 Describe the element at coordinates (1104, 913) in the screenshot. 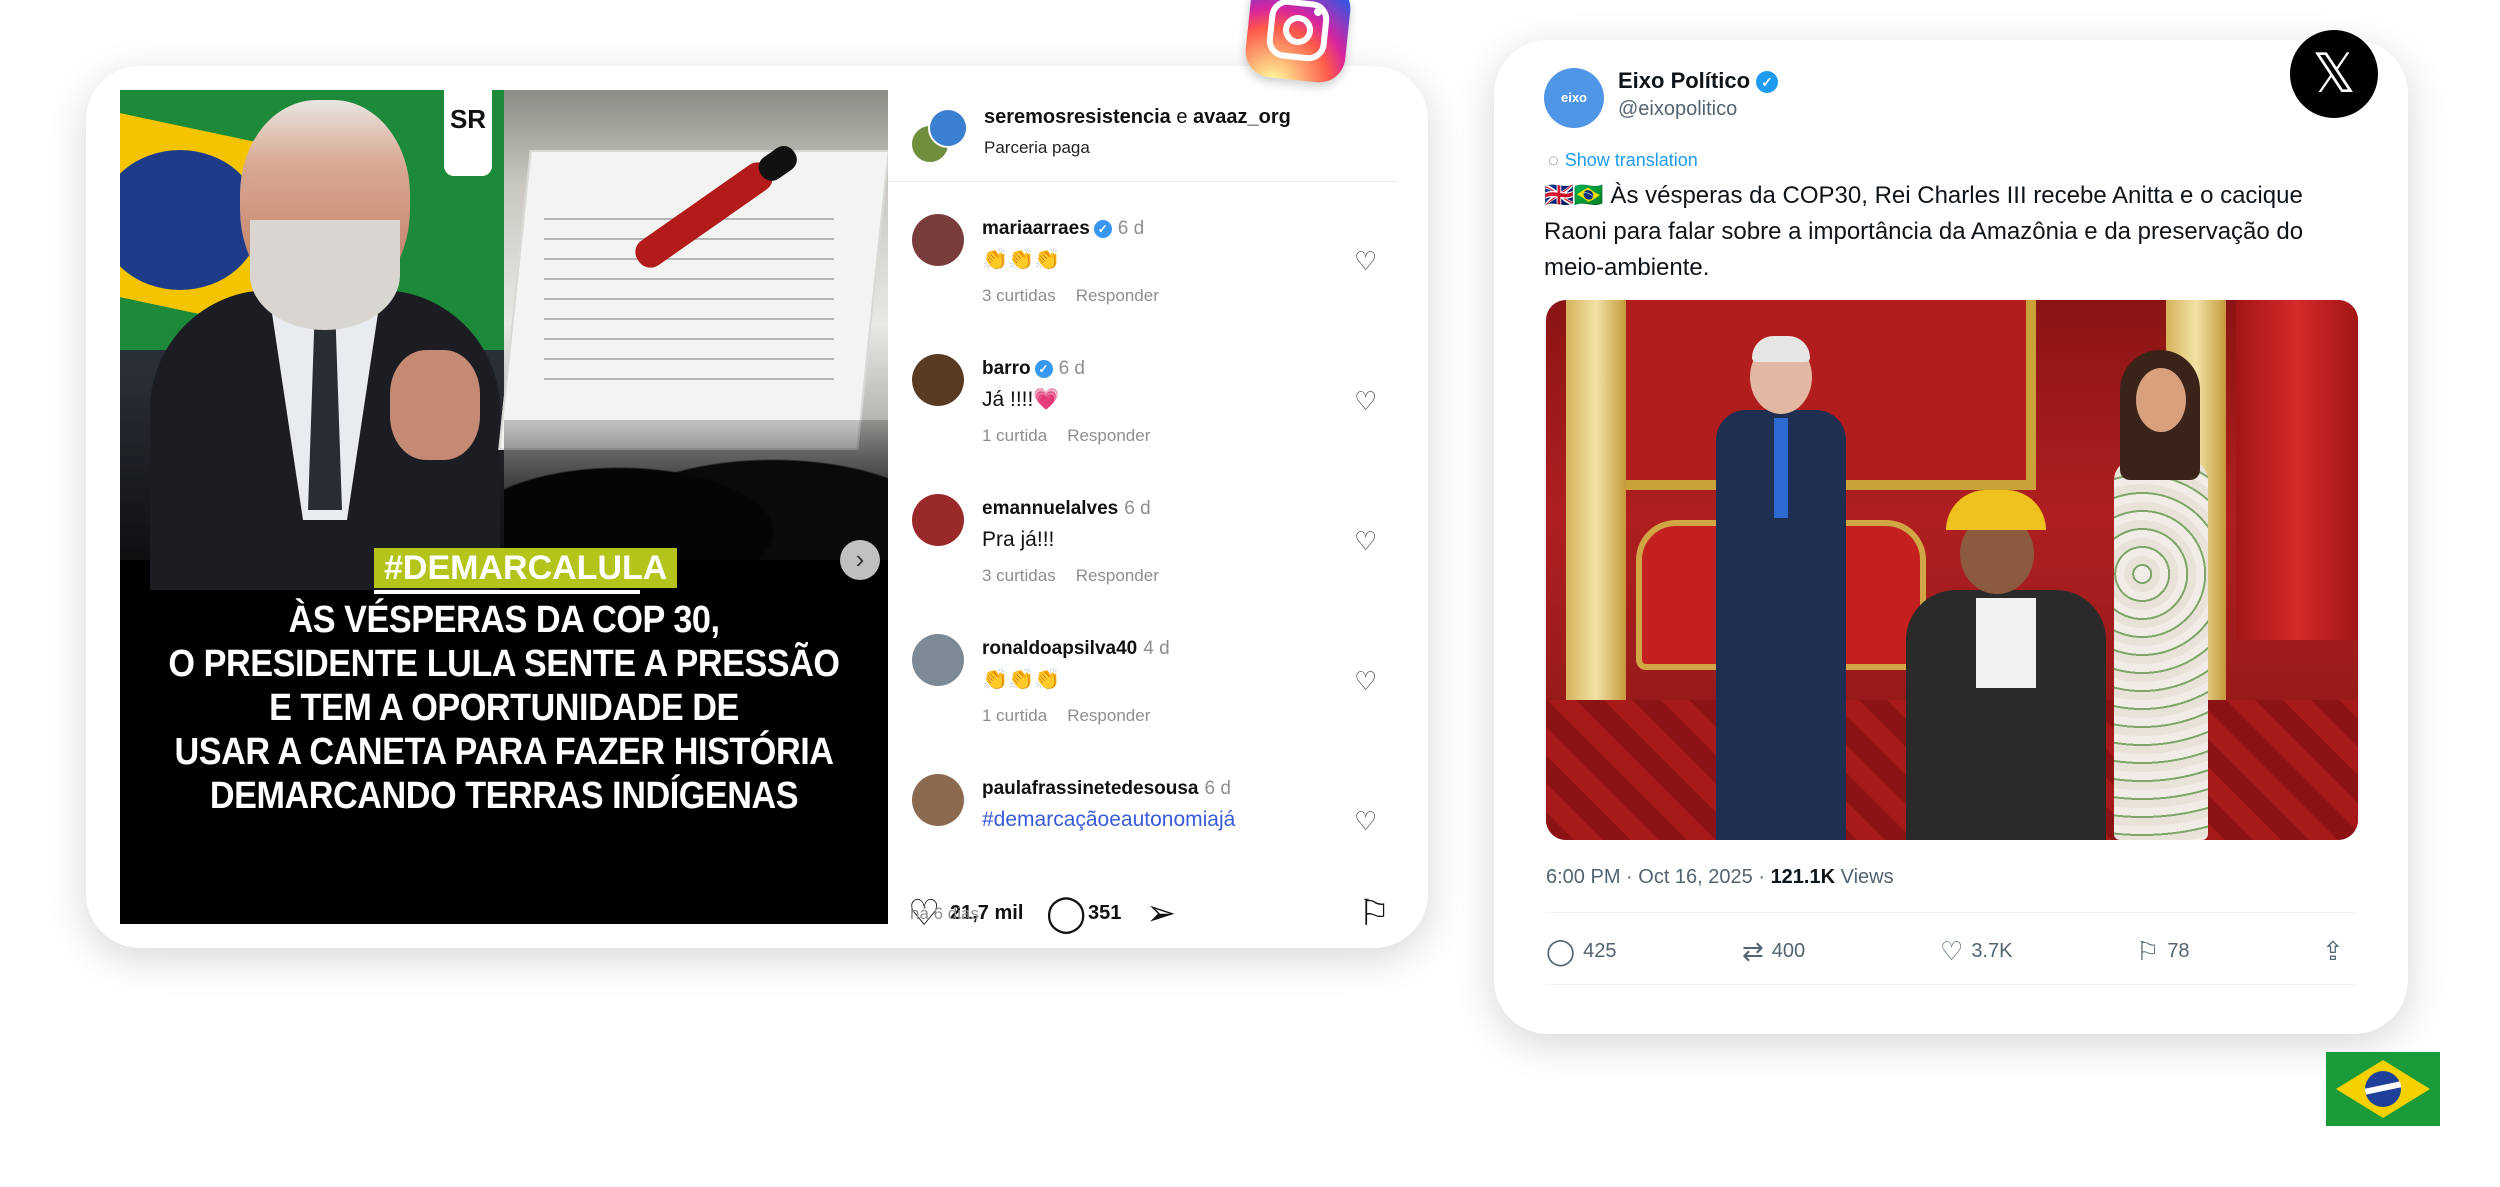

I see `comment-count: 351` at that location.